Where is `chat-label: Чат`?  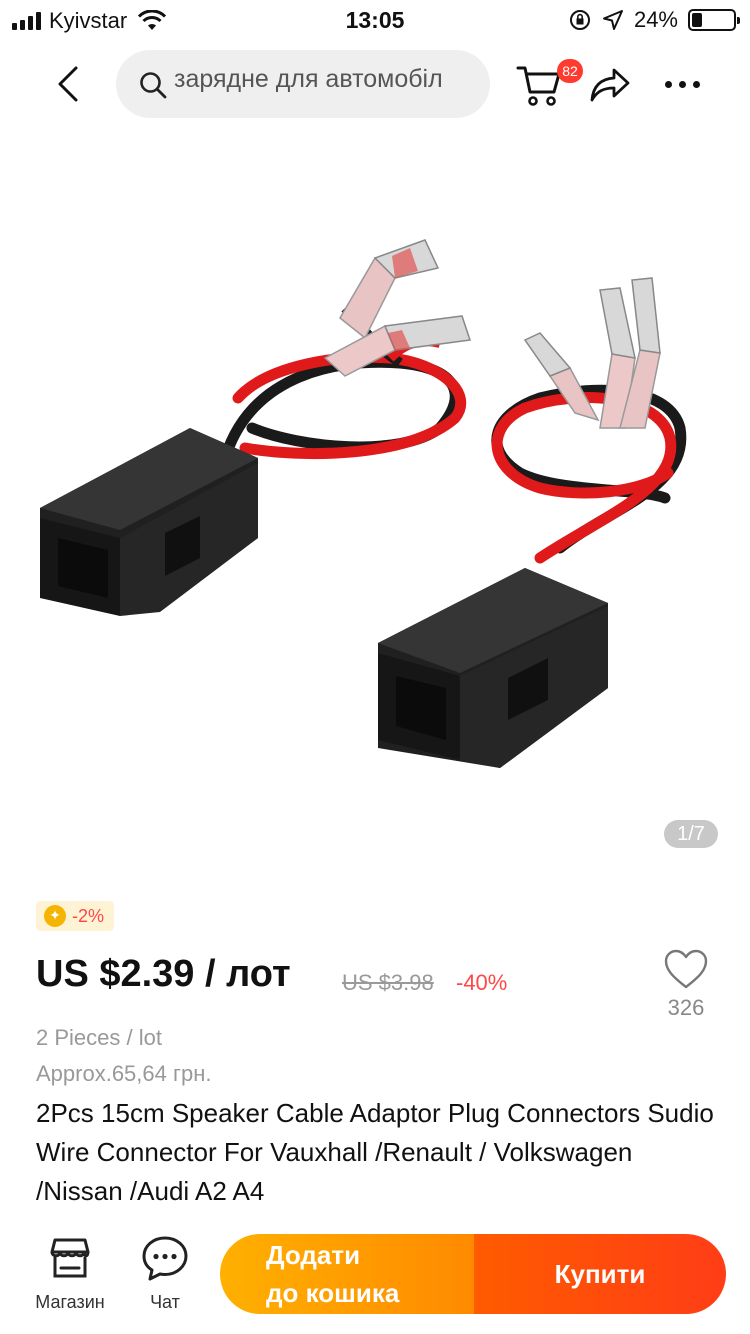 chat-label: Чат is located at coordinates (165, 1302).